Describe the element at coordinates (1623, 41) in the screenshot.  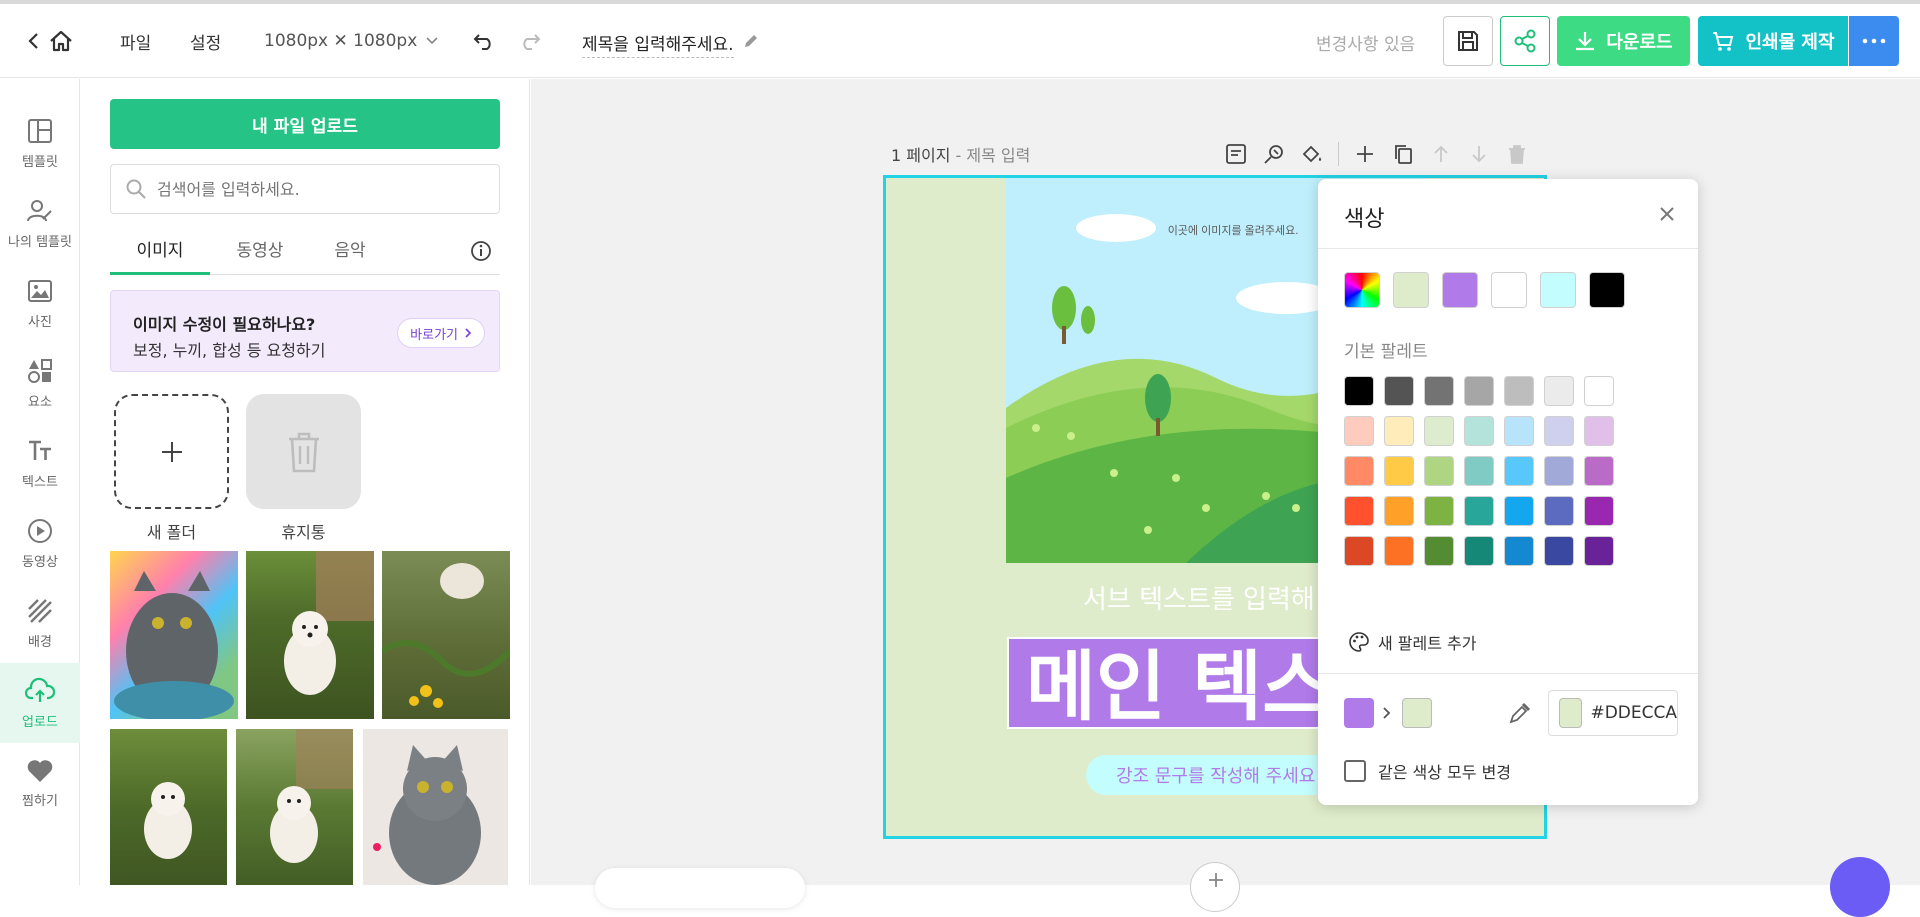
I see `download-button: 다운로드` at that location.